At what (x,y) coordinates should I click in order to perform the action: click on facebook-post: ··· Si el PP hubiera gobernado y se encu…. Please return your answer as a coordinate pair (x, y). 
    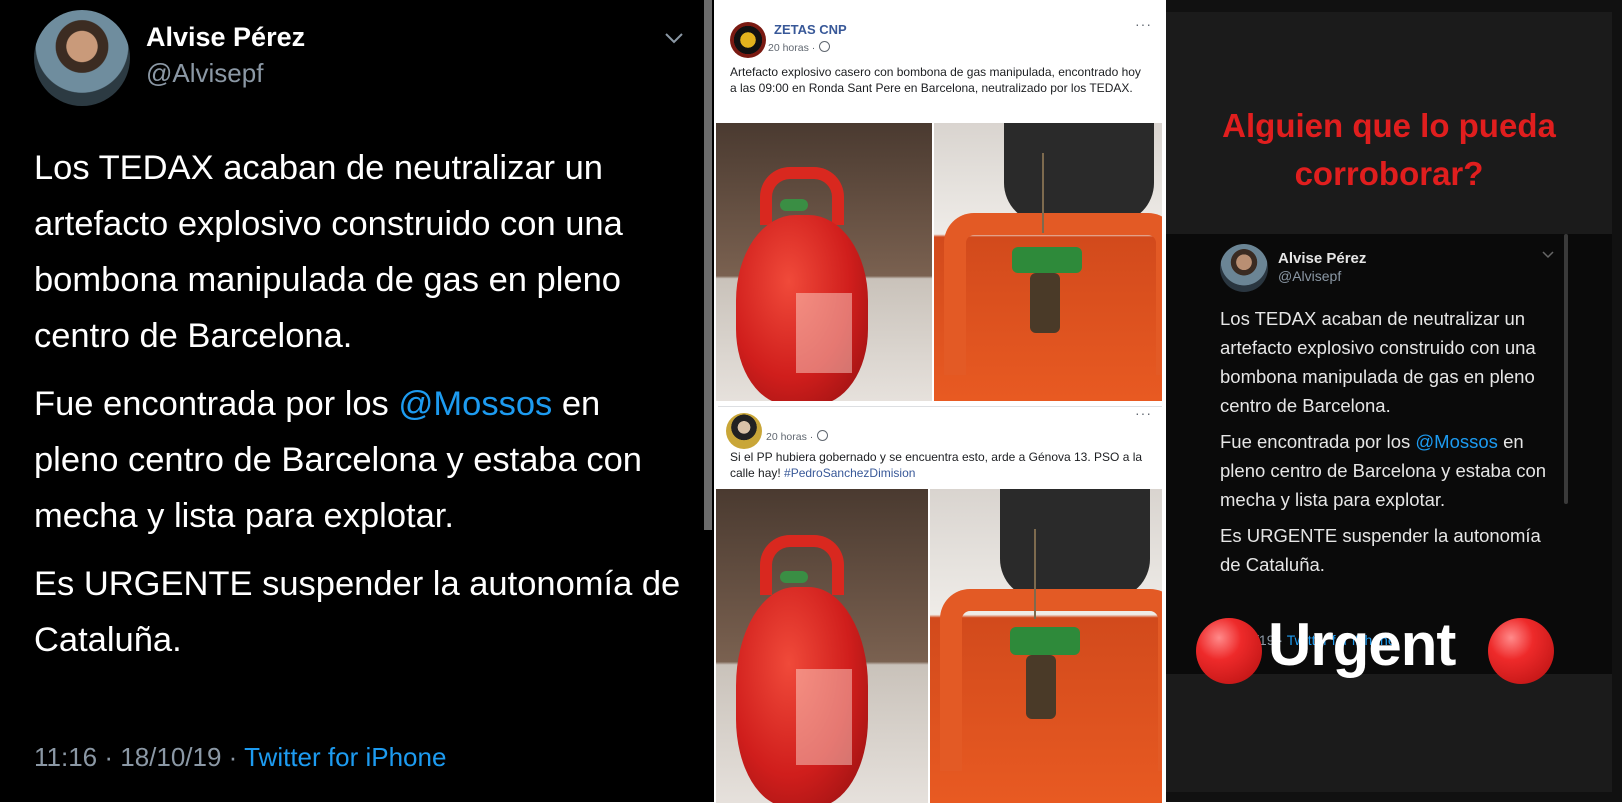
    Looking at the image, I should click on (939, 604).